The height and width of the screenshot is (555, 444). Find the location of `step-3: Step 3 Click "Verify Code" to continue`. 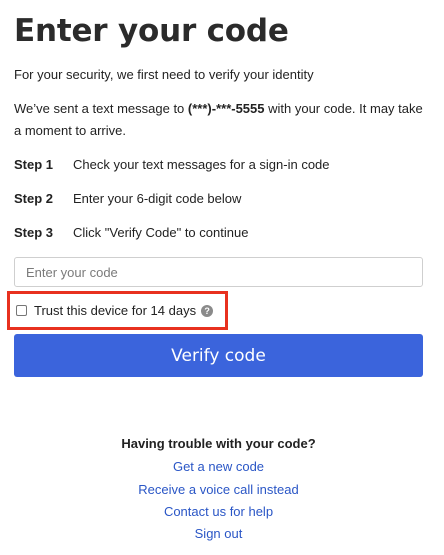

step-3: Step 3 Click "Verify Code" to continue is located at coordinates (131, 233).